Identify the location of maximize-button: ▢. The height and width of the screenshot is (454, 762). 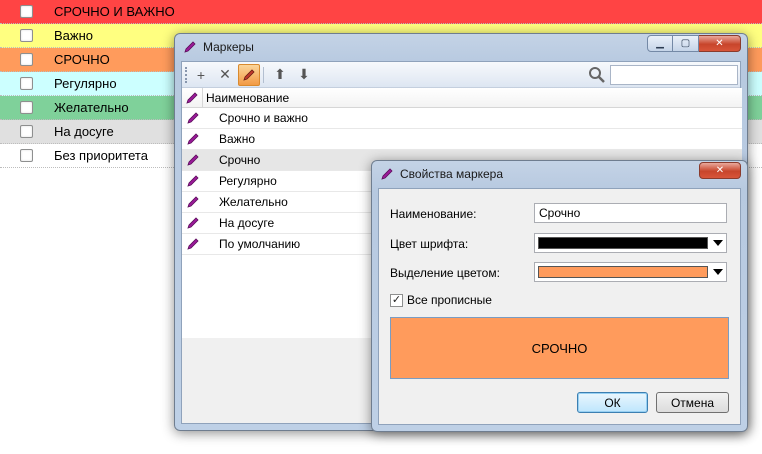
(686, 43).